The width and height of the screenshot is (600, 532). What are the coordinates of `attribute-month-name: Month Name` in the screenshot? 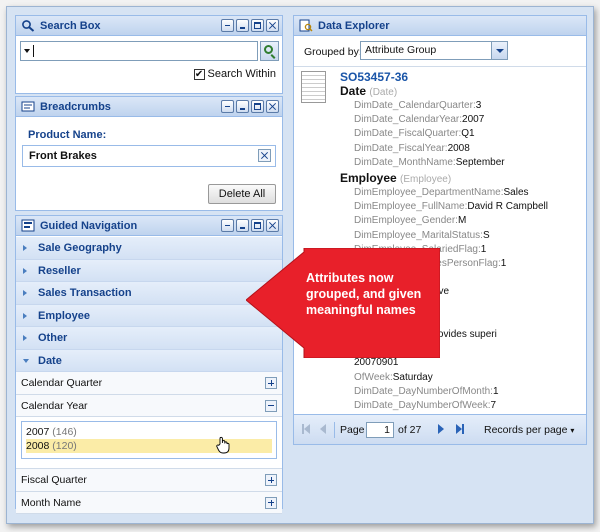 It's located at (149, 502).